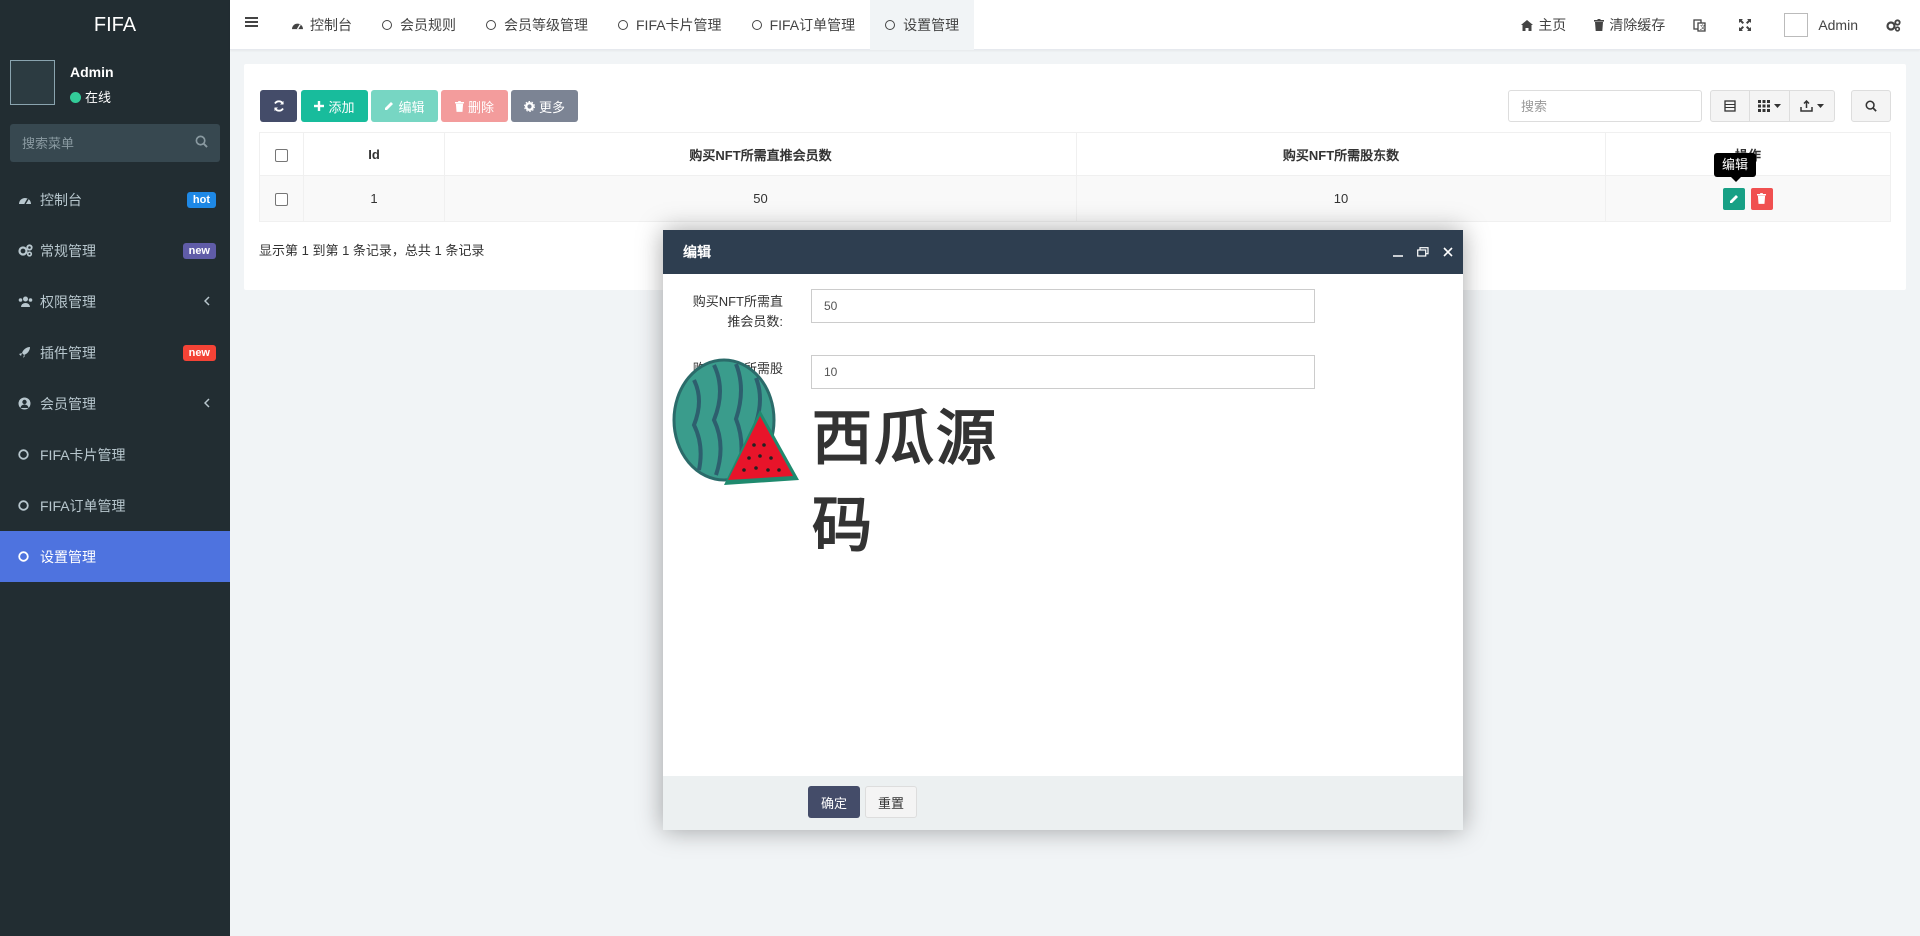  I want to click on modal-controls, so click(1423, 252).